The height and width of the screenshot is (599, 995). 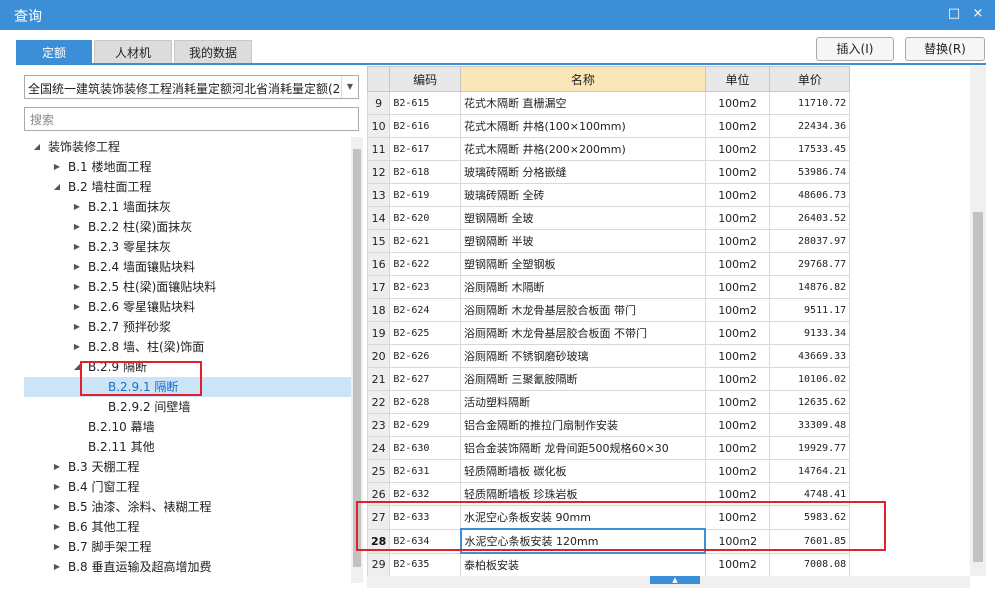 What do you see at coordinates (379, 195) in the screenshot?
I see `row-number: 13` at bounding box center [379, 195].